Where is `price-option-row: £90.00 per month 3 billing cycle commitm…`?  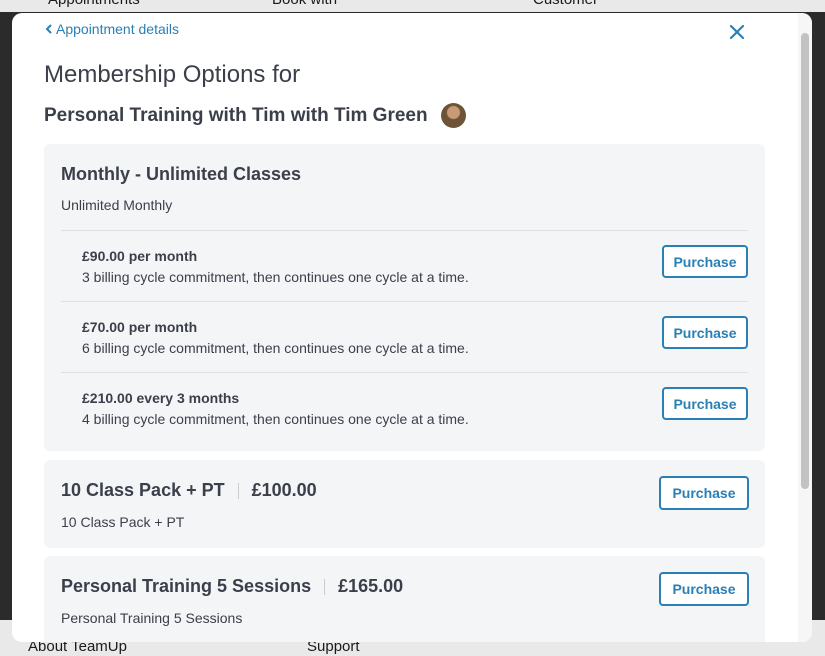 price-option-row: £90.00 per month 3 billing cycle commitm… is located at coordinates (404, 266).